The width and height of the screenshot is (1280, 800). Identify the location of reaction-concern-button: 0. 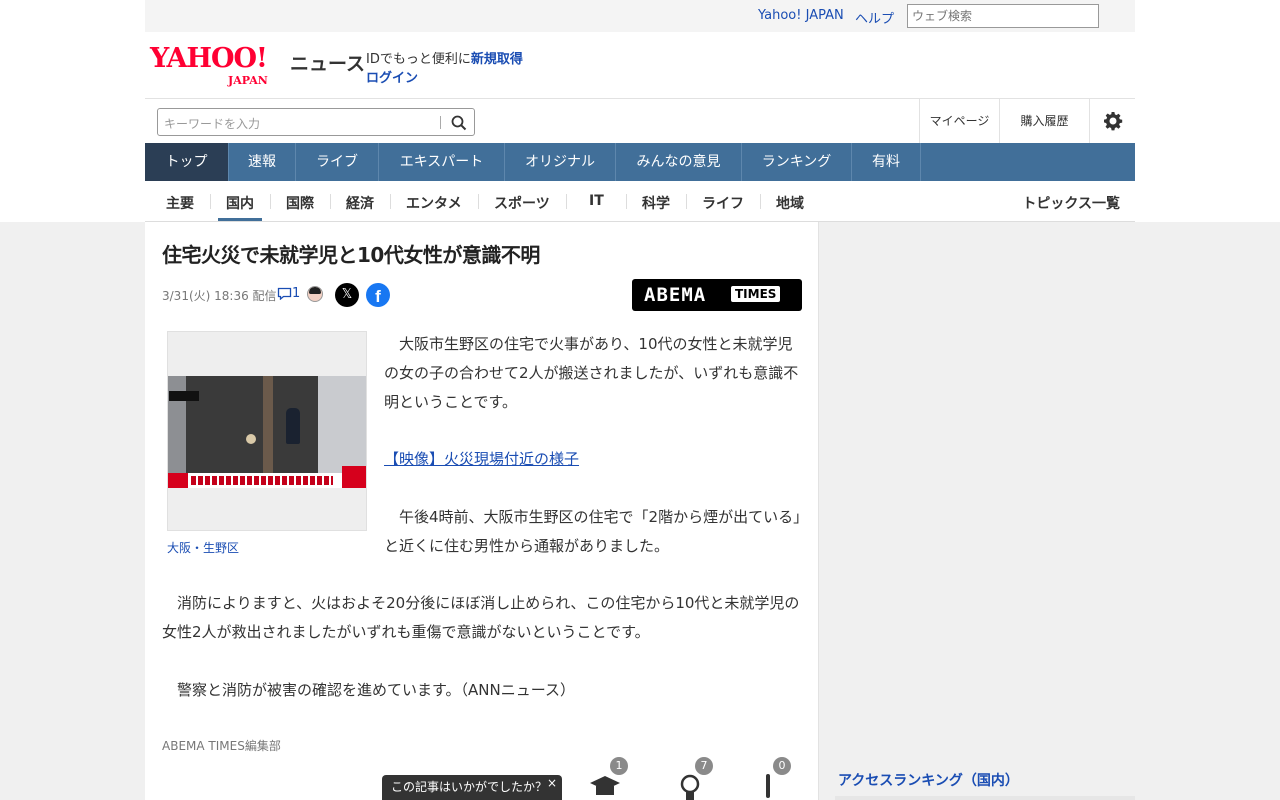
(771, 778).